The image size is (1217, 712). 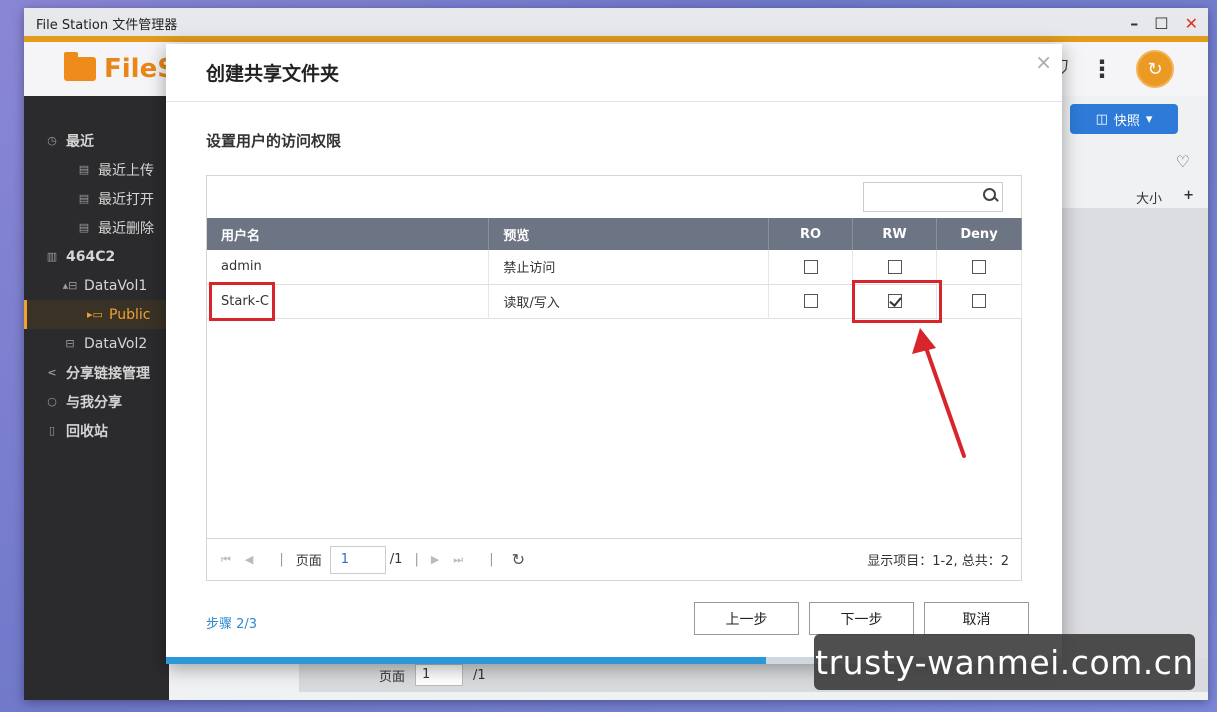 I want to click on sidebar-item-recent-open: ▤ 最近打开, so click(x=96, y=198).